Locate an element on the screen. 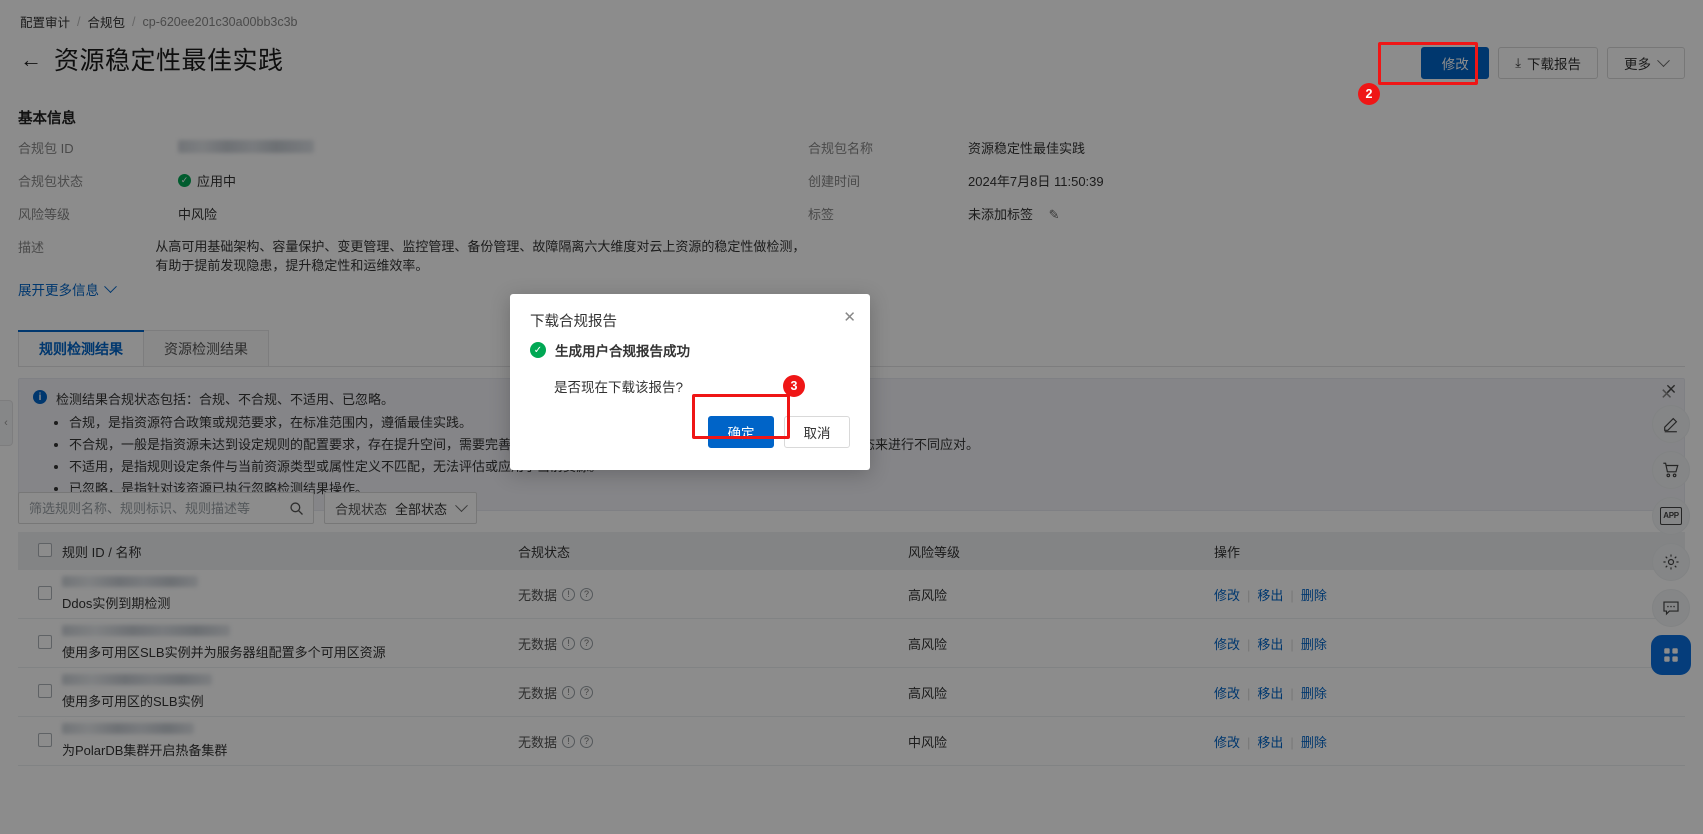  modal-cancel-label: 取消 is located at coordinates (817, 433).